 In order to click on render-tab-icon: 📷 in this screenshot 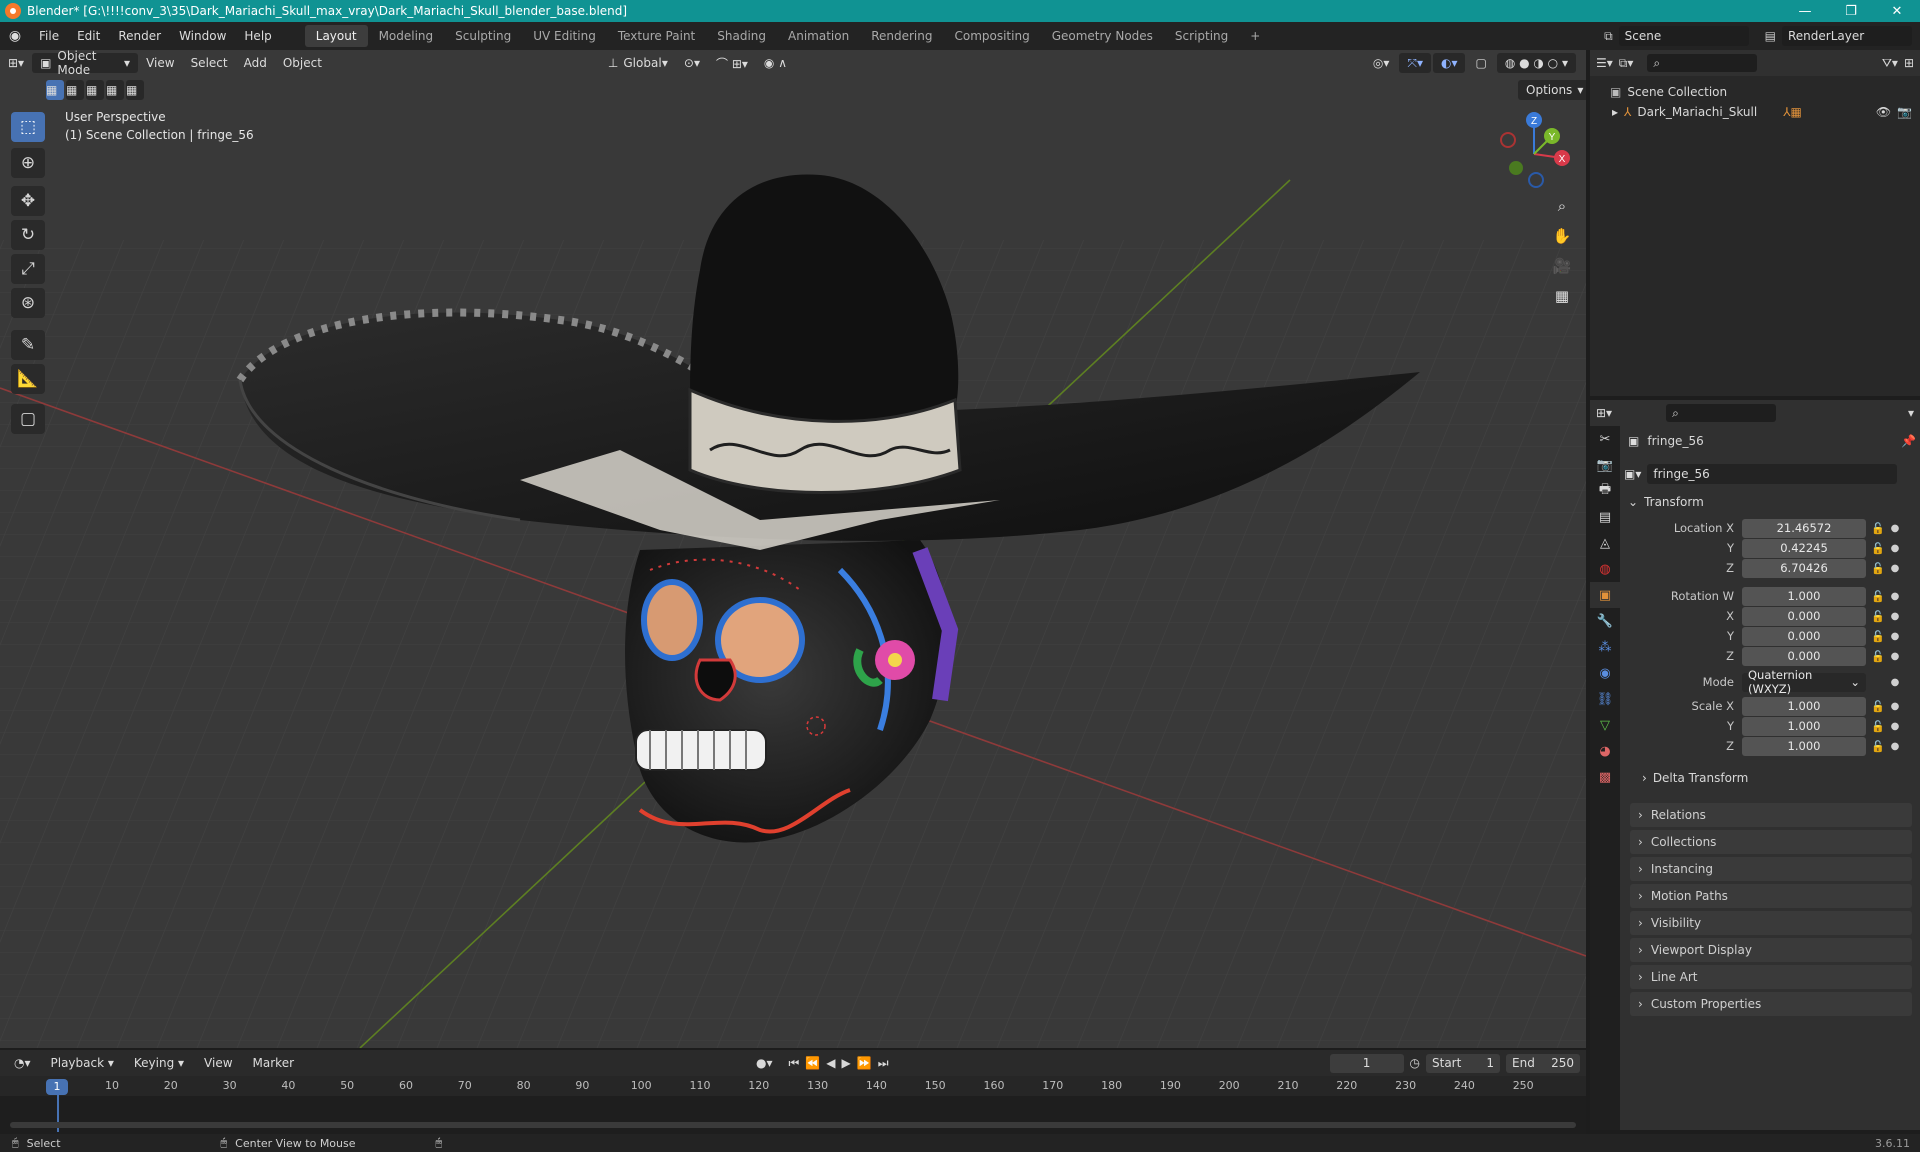, I will do `click(1605, 465)`.